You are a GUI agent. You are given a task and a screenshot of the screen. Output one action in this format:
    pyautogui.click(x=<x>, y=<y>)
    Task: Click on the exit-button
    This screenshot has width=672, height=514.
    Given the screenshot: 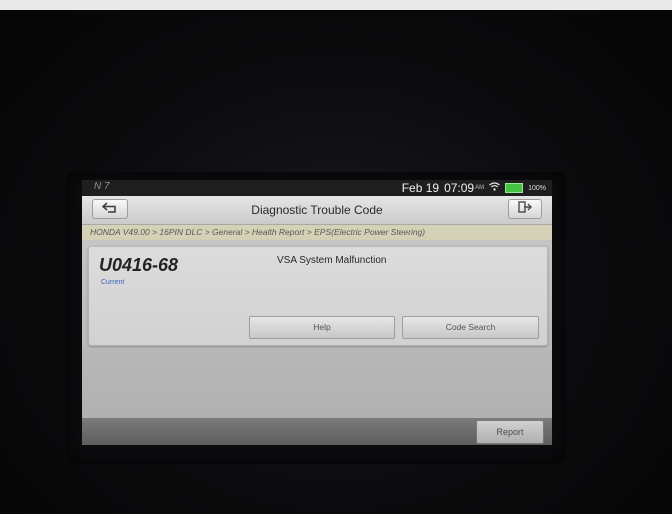 What is the action you would take?
    pyautogui.click(x=525, y=209)
    